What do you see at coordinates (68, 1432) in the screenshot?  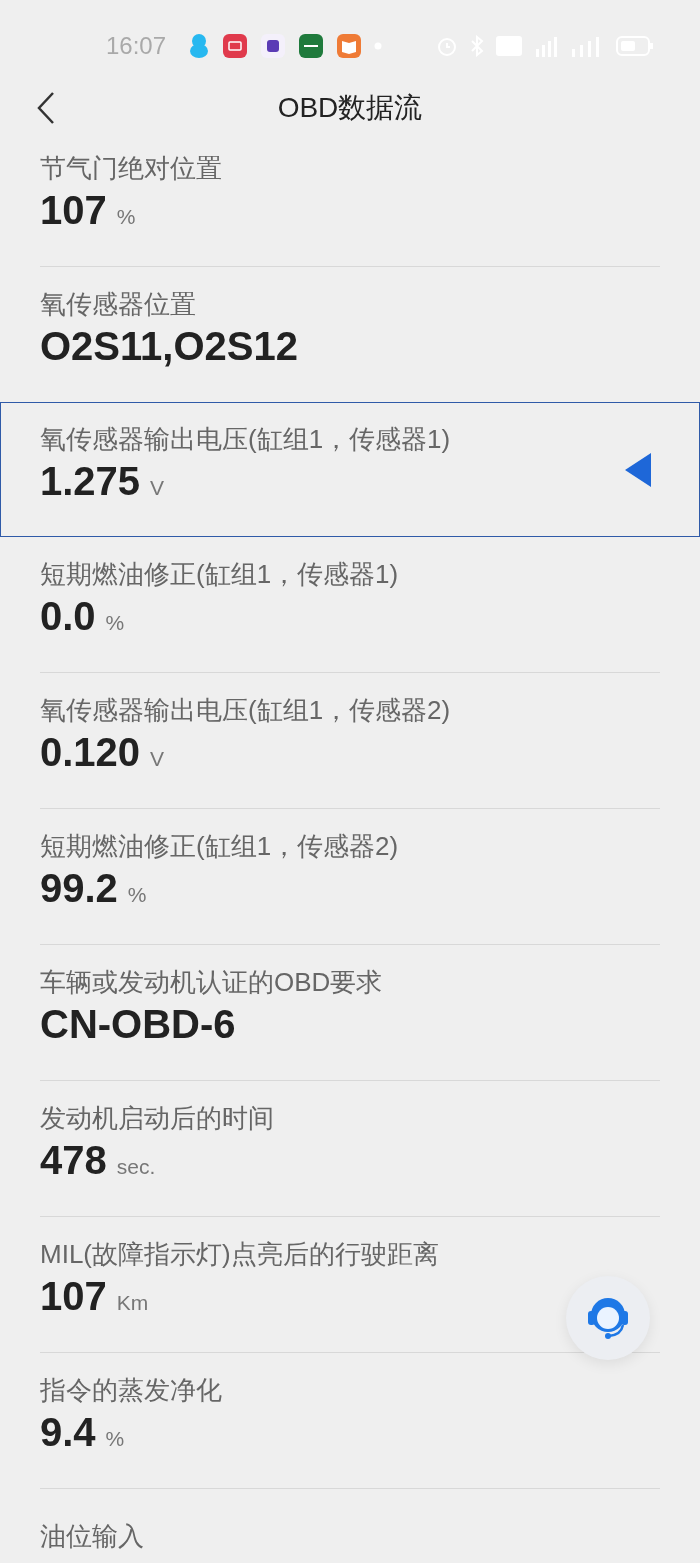 I see `parameter-value: 9.4` at bounding box center [68, 1432].